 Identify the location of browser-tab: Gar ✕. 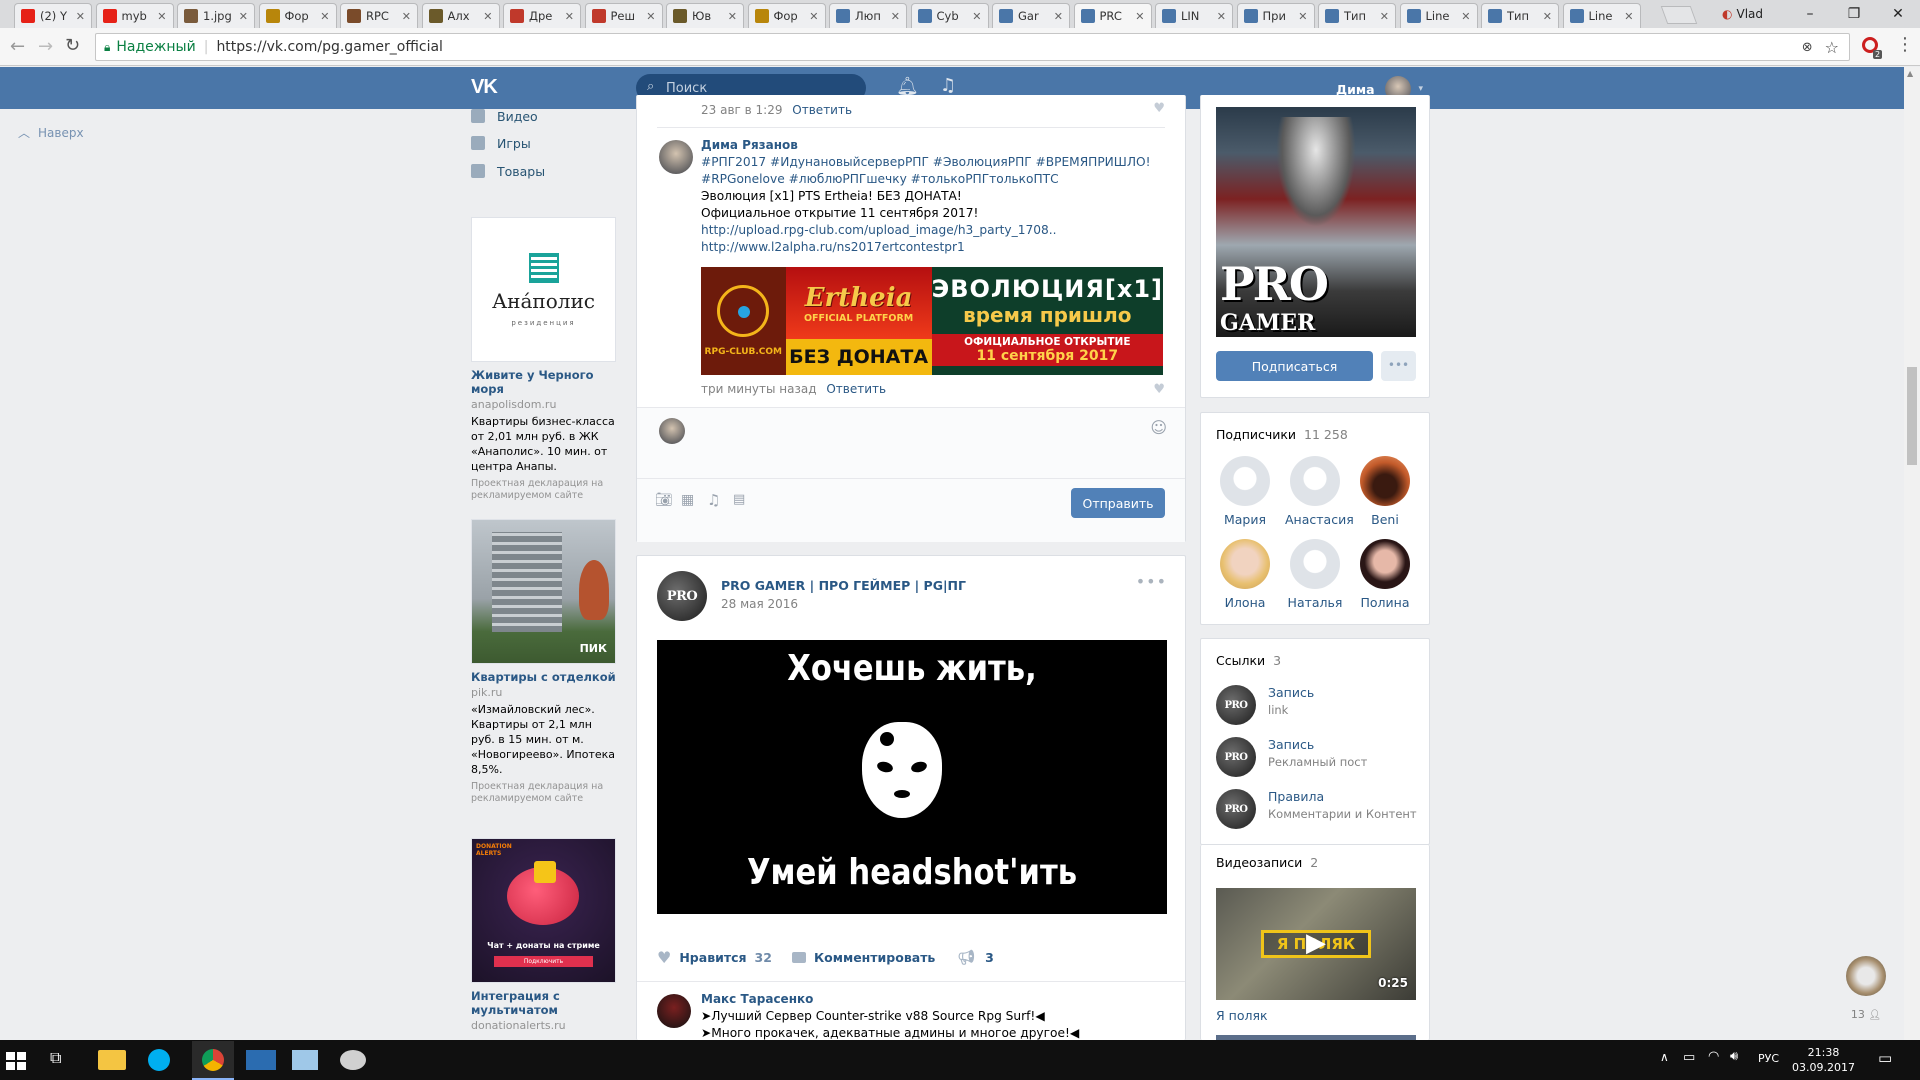
(1031, 15).